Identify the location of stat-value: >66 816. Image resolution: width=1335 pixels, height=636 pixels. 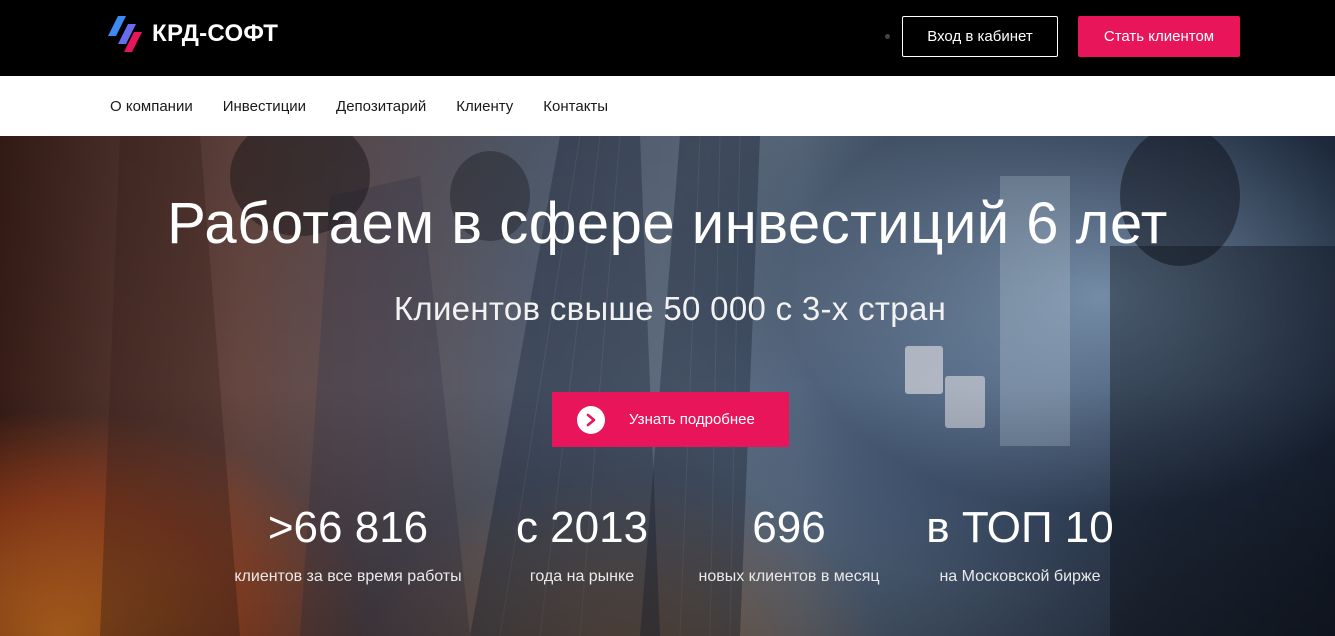
(348, 527).